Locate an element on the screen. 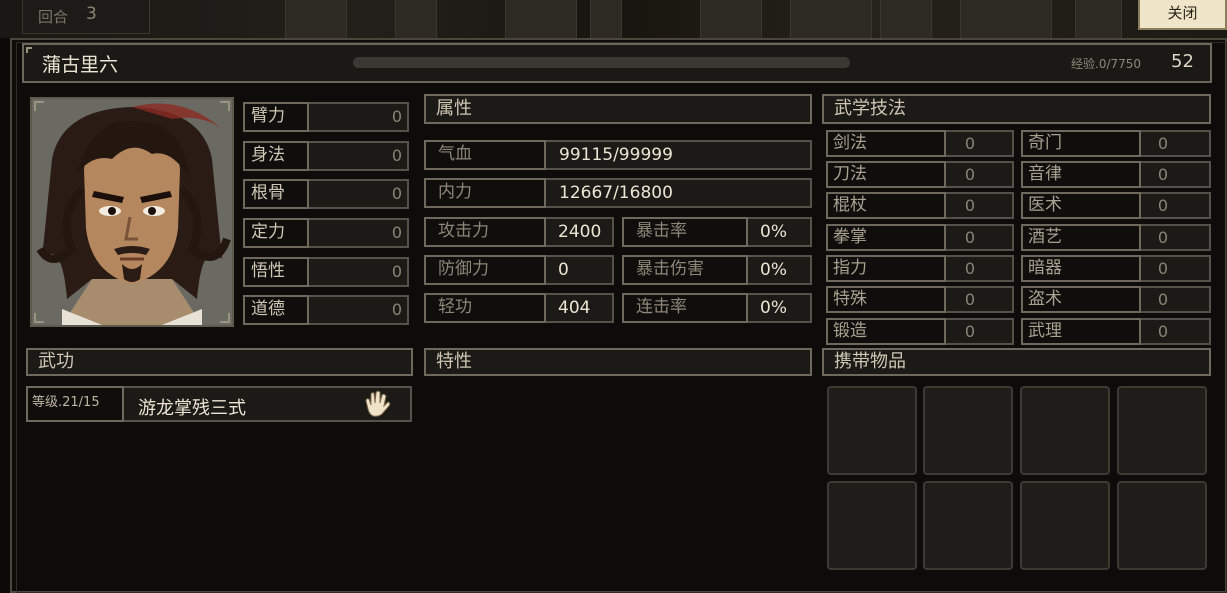 This screenshot has width=1227, height=593. character-level: 52 is located at coordinates (1182, 61).